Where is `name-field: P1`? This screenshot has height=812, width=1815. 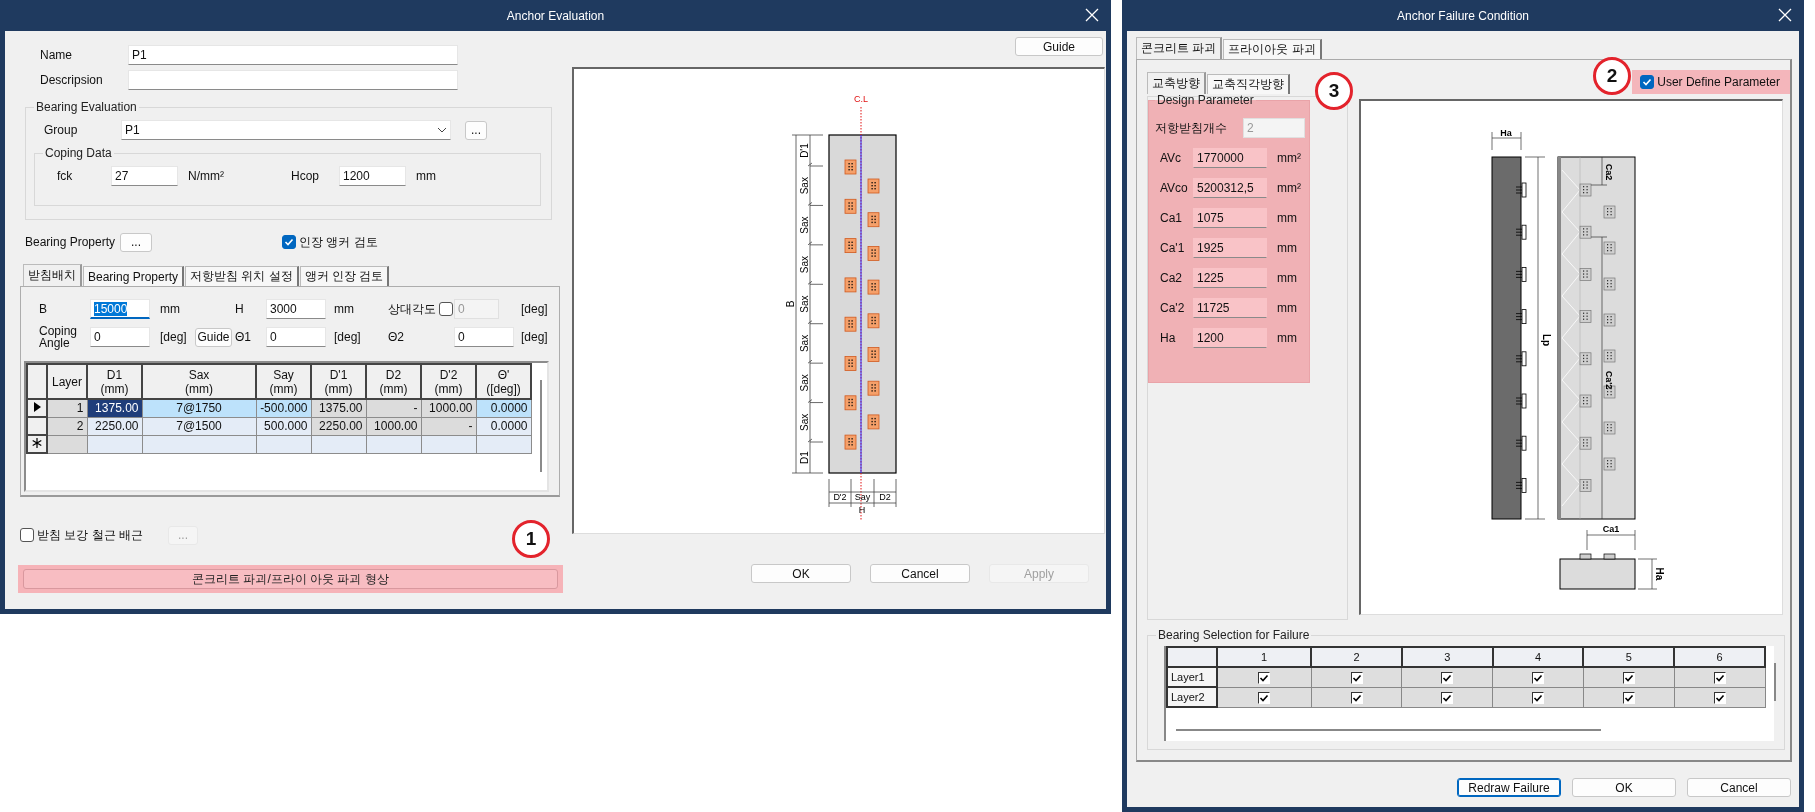 name-field: P1 is located at coordinates (293, 55).